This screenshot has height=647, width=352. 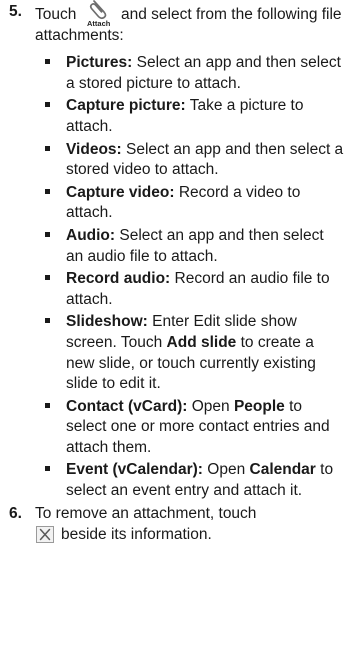 I want to click on item-term: Pictures:, so click(x=99, y=63).